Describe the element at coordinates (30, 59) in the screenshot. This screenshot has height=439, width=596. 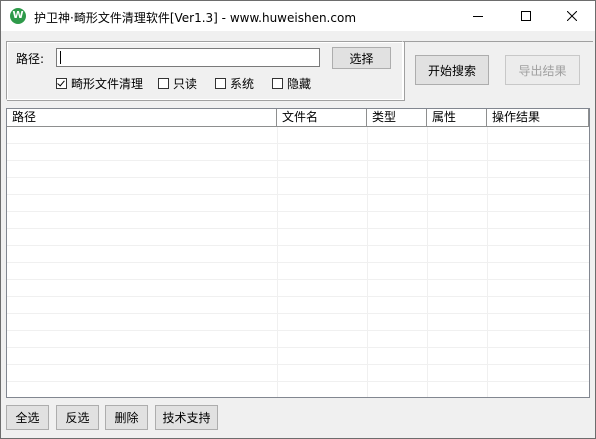
I see `path-label: 路径:` at that location.